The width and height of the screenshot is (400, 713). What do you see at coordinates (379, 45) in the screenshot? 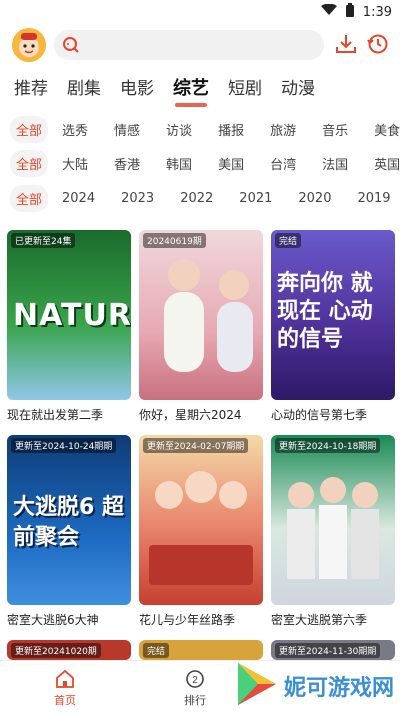
I see `history-icon` at bounding box center [379, 45].